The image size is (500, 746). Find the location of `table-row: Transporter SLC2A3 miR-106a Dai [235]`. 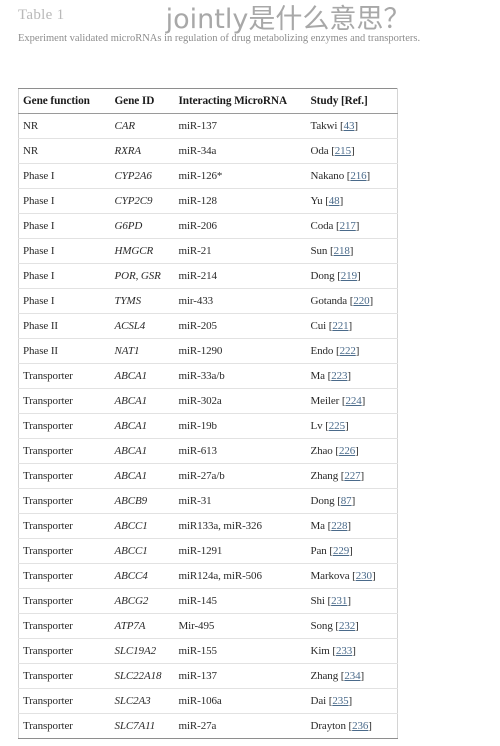

table-row: Transporter SLC2A3 miR-106a Dai [235] is located at coordinates (208, 701).